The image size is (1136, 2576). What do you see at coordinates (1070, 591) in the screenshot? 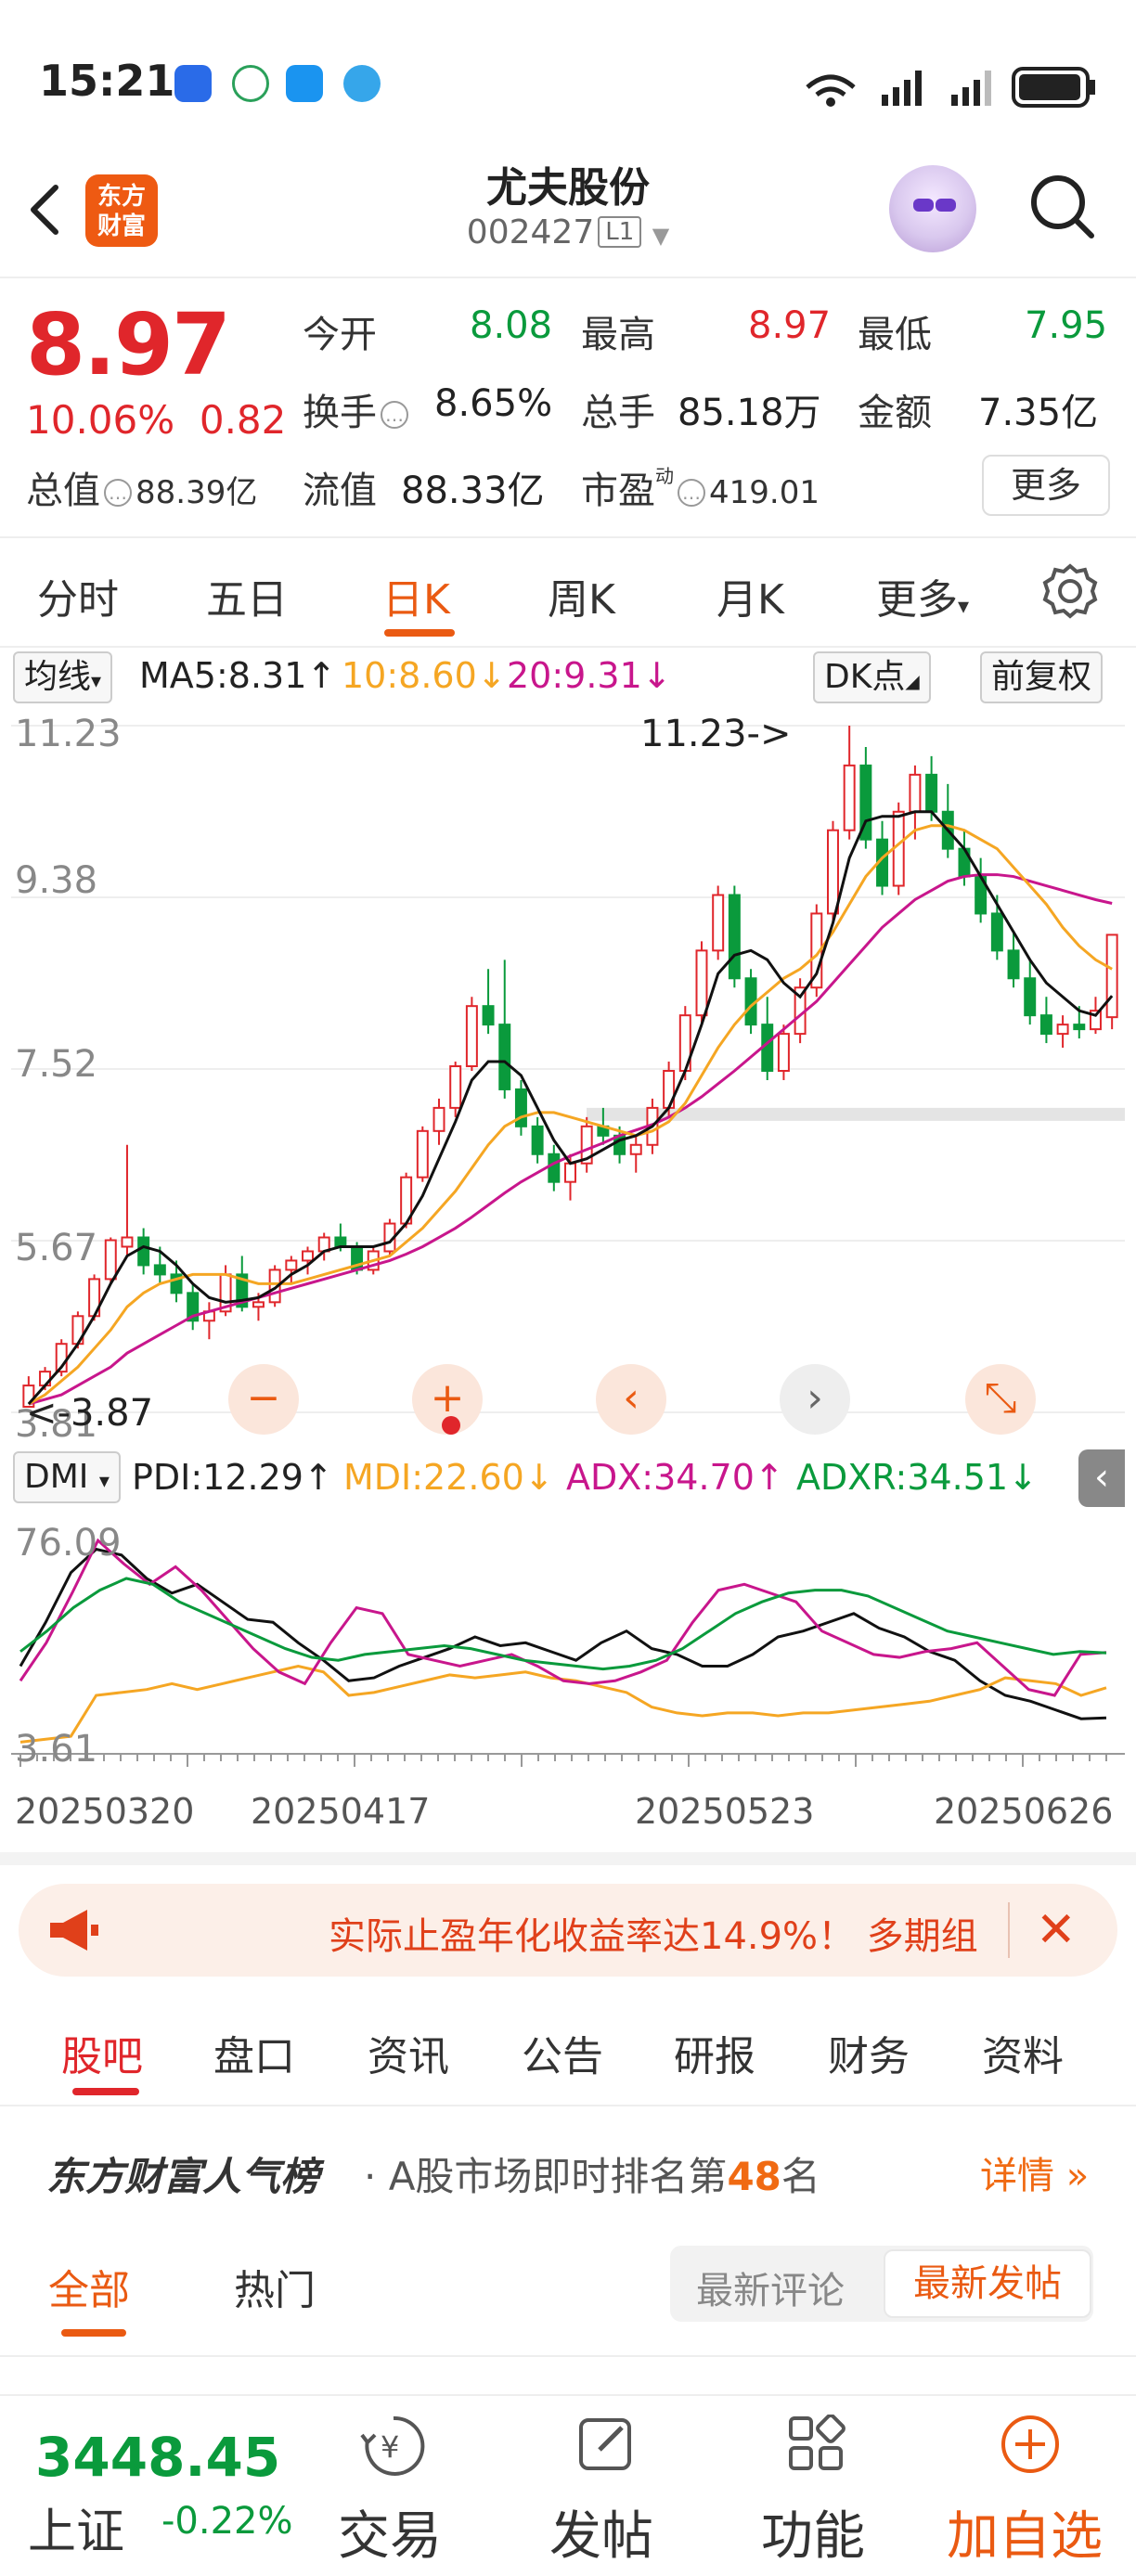
I see `settings-gear-icon` at bounding box center [1070, 591].